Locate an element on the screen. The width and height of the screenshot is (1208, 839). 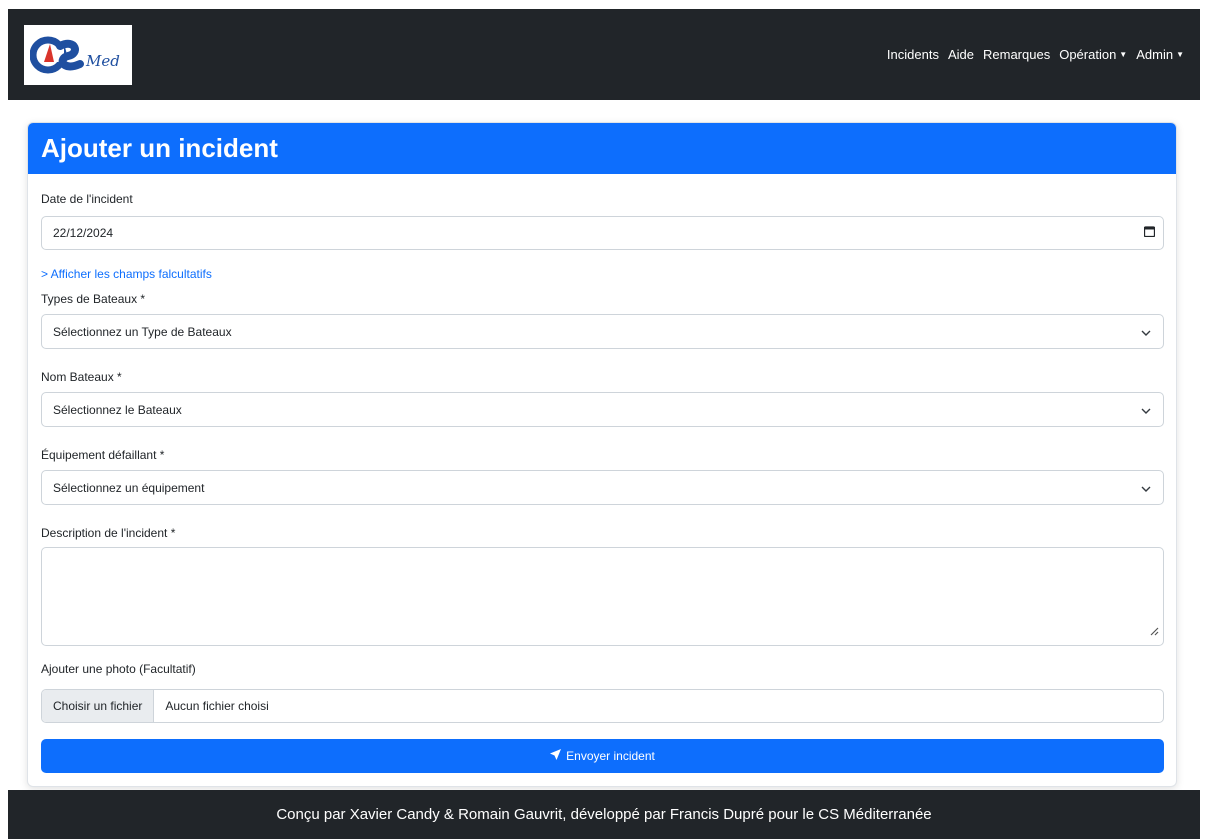
file-status: Aucun fichier choisi is located at coordinates (217, 706).